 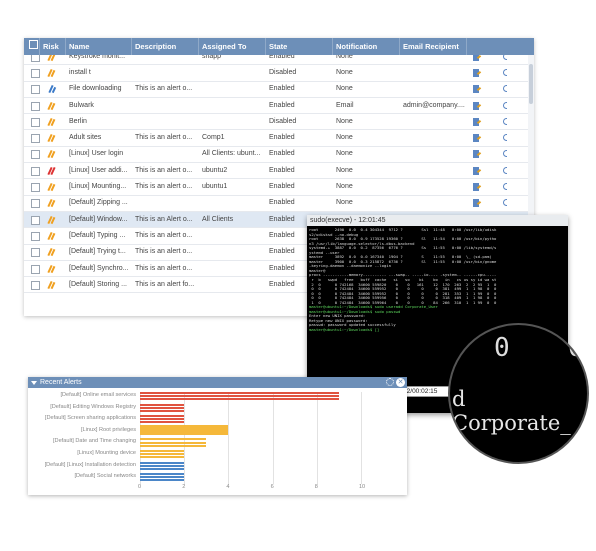 I want to click on table-scrollbar-thumb, so click(x=531, y=84).